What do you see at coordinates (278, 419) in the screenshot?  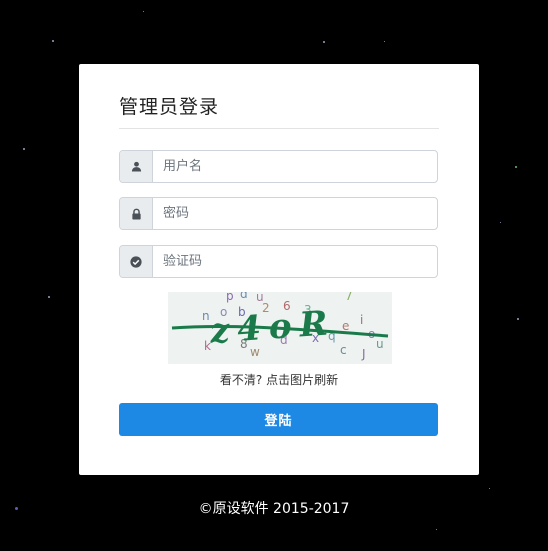 I see `login-button: 登陆` at bounding box center [278, 419].